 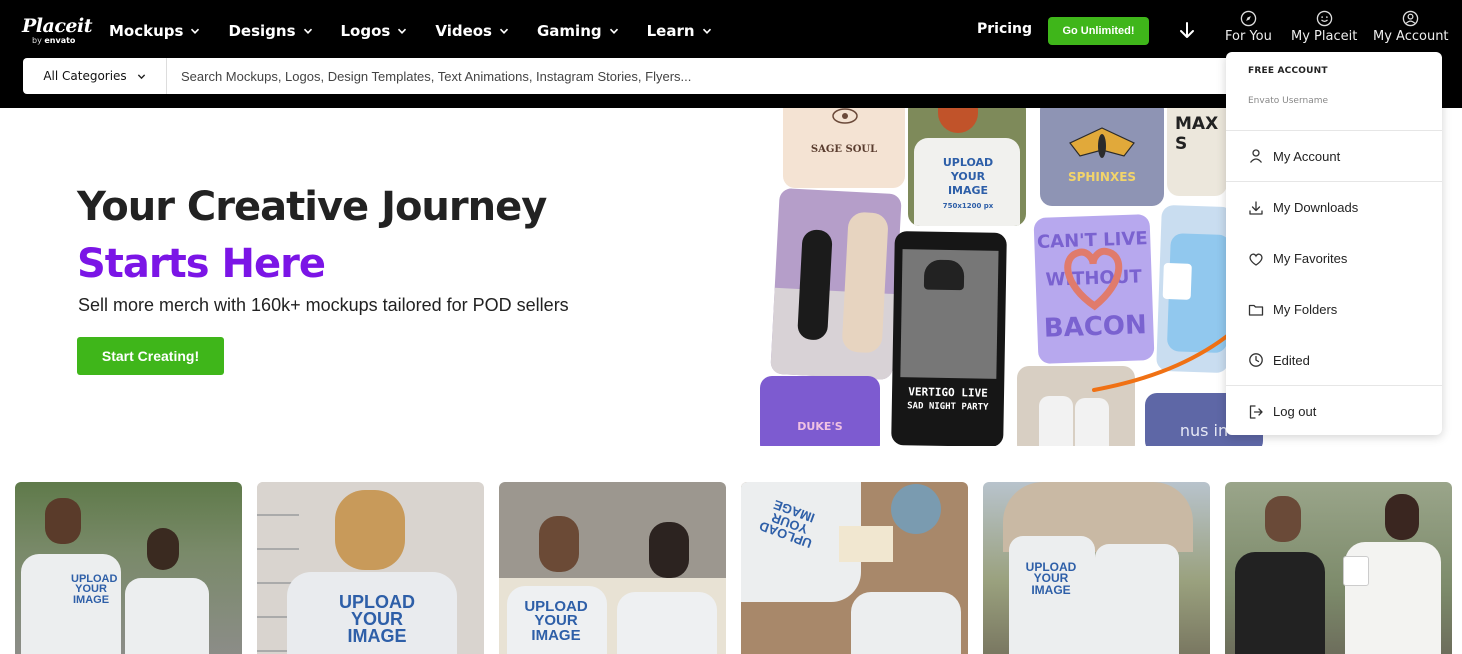 I want to click on category-select: All Categories, so click(x=95, y=76).